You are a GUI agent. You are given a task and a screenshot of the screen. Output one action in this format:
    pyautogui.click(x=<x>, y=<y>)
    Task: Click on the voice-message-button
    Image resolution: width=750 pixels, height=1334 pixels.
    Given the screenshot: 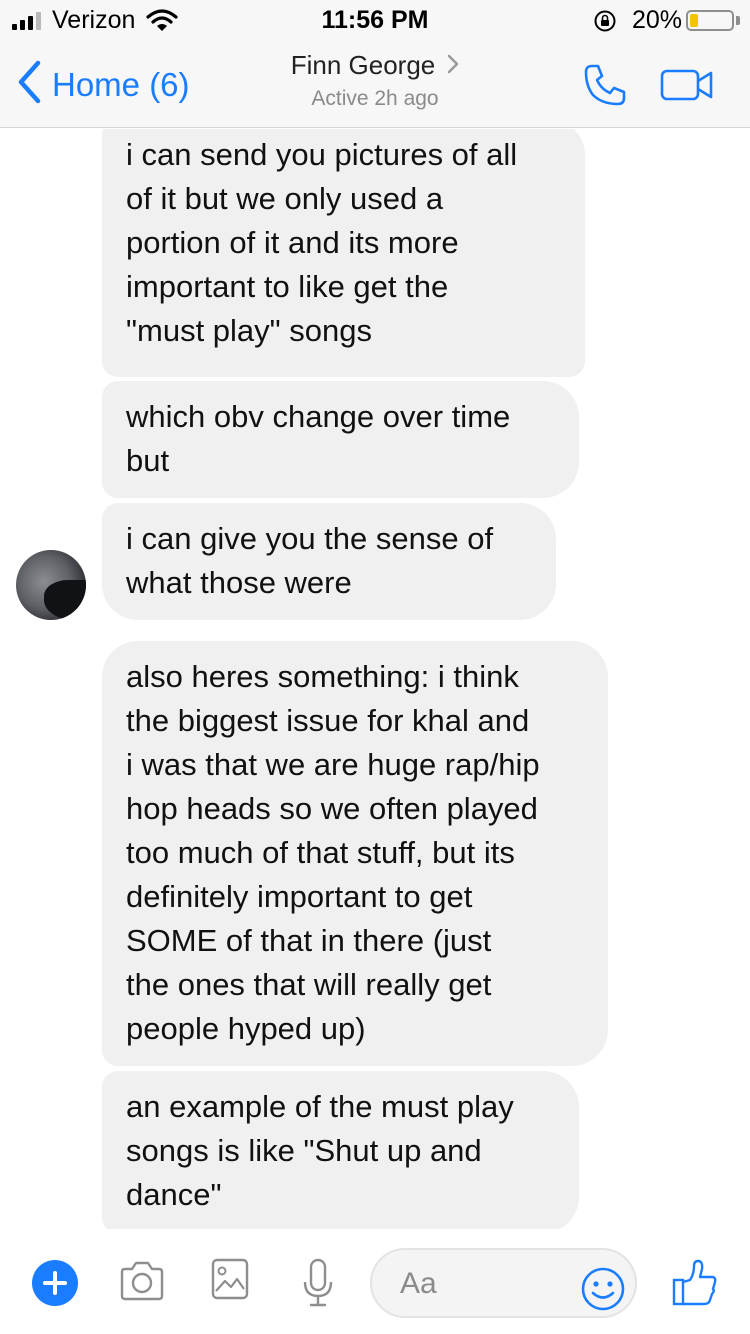 What is the action you would take?
    pyautogui.click(x=318, y=1285)
    